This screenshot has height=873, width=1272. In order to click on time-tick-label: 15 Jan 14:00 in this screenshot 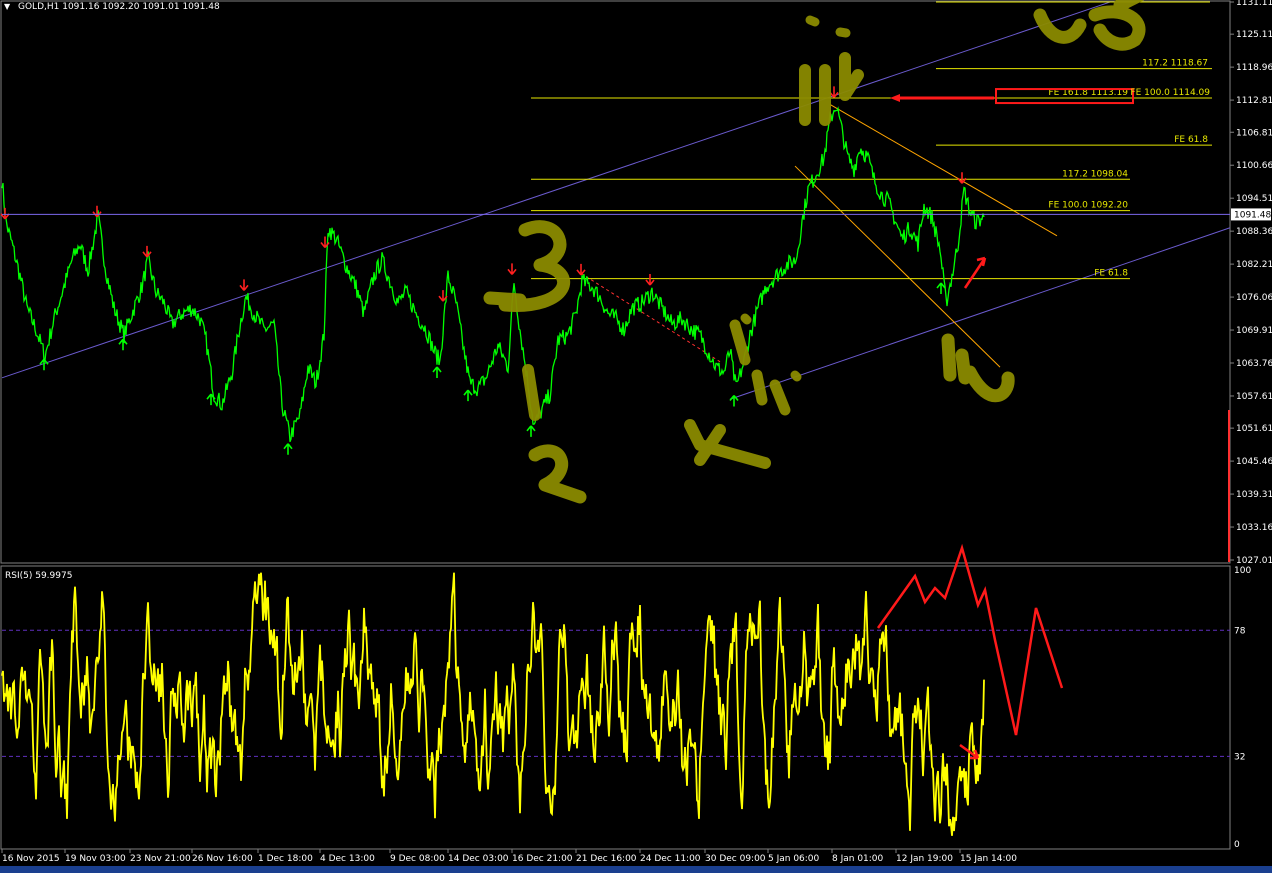, I will do `click(988, 859)`.